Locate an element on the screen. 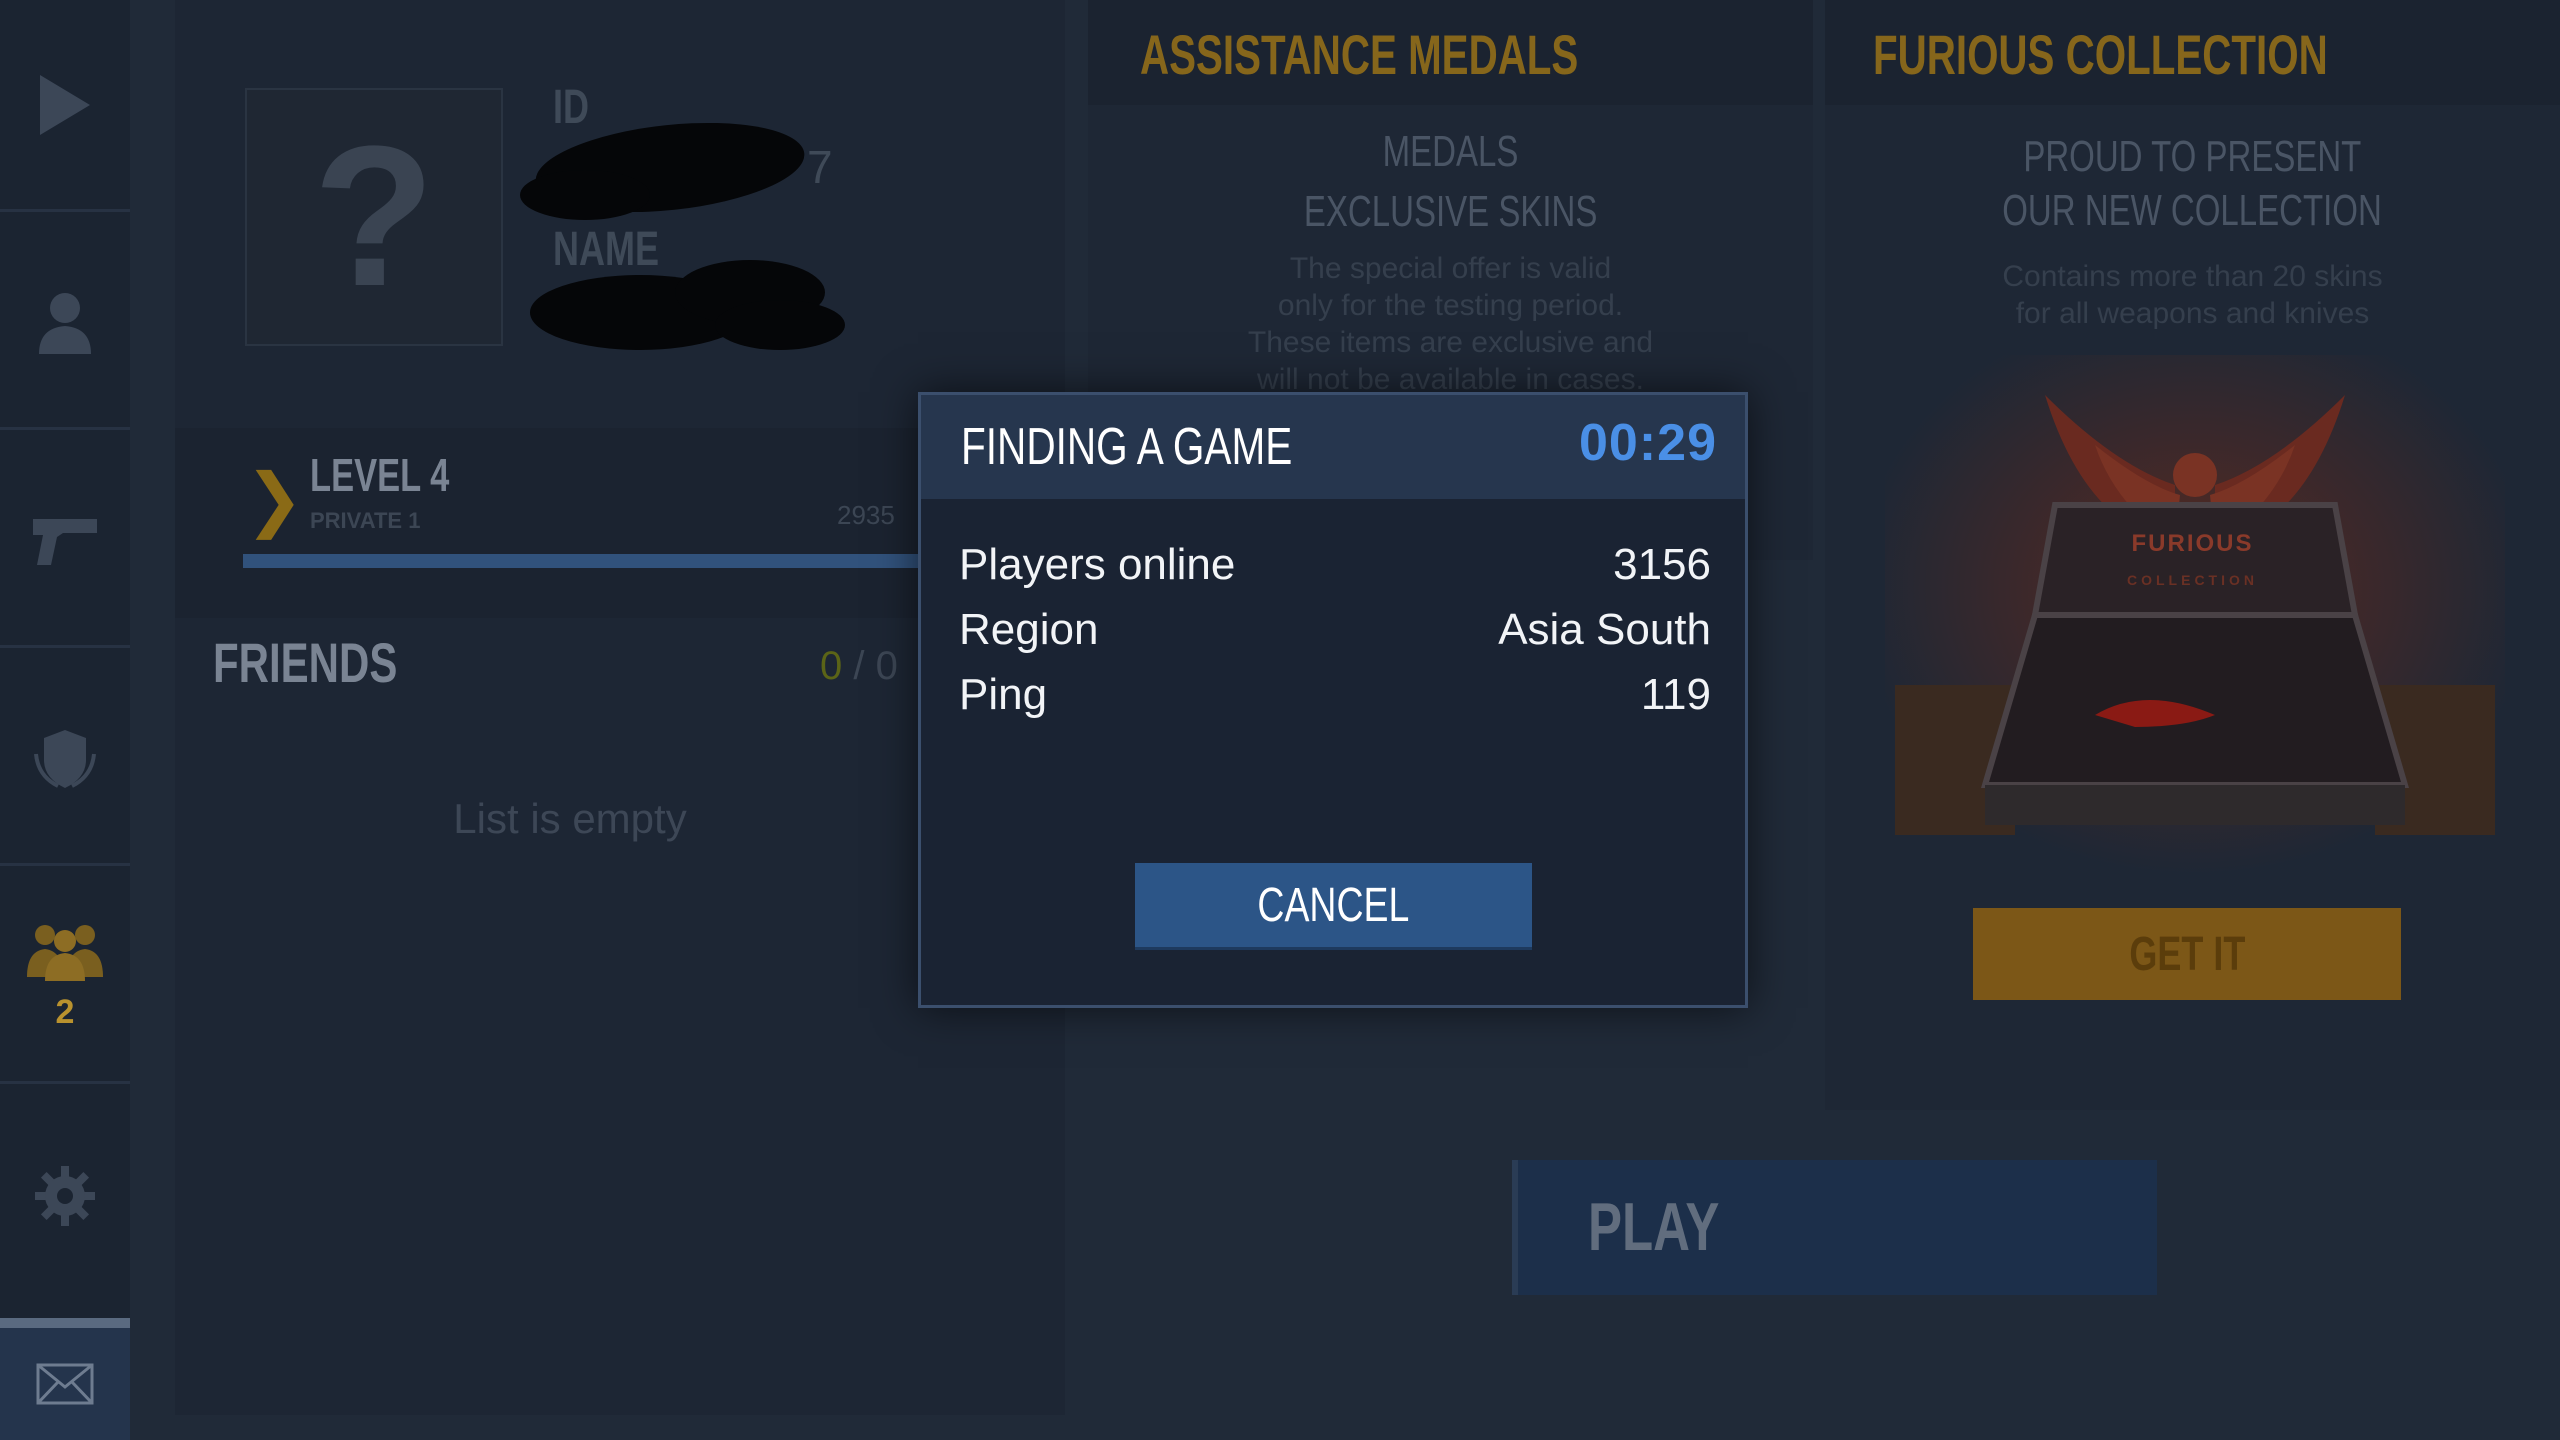 The height and width of the screenshot is (1440, 2560). medals-header: ASSISTANCE MEDALS is located at coordinates (1450, 52).